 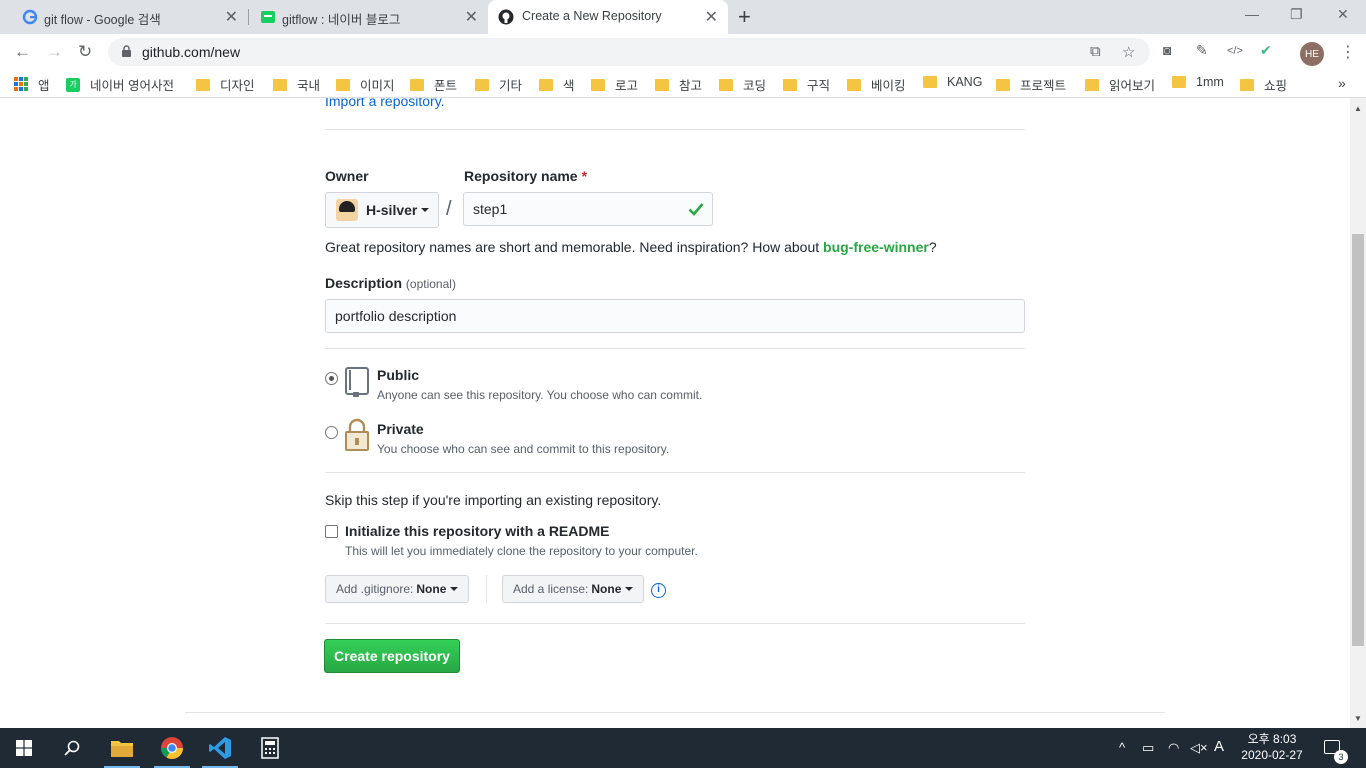 I want to click on readme-title: Initialize this repository with a README, so click(x=477, y=531).